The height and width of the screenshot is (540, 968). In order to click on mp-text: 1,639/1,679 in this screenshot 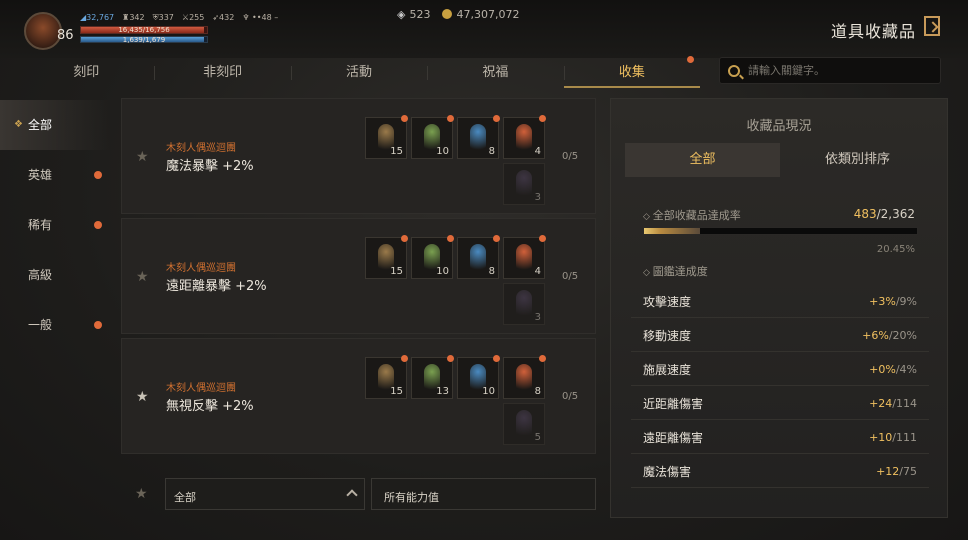, I will do `click(144, 40)`.